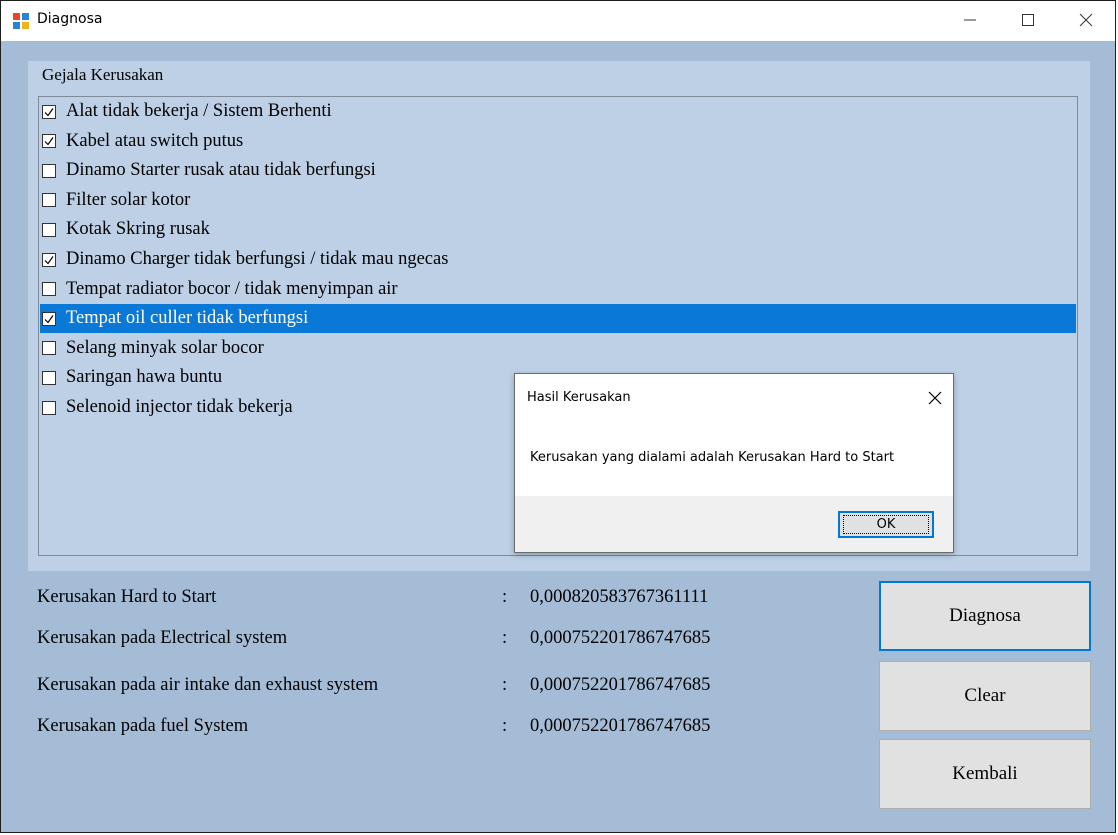  I want to click on ok-button: OK, so click(886, 524).